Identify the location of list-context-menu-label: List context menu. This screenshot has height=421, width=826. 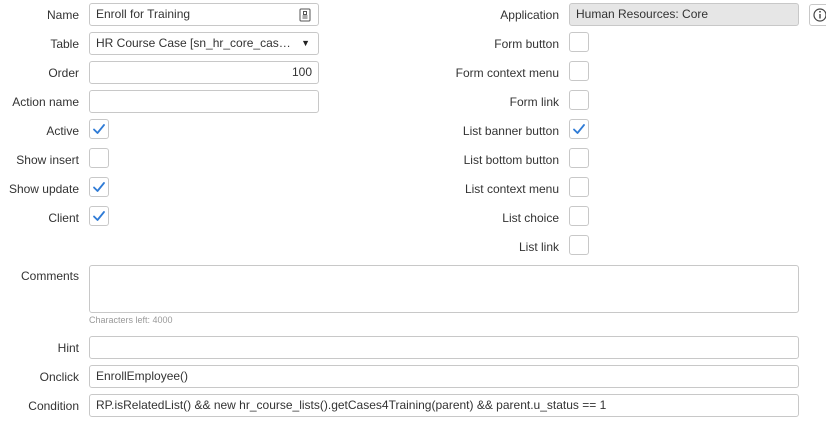
(511, 189).